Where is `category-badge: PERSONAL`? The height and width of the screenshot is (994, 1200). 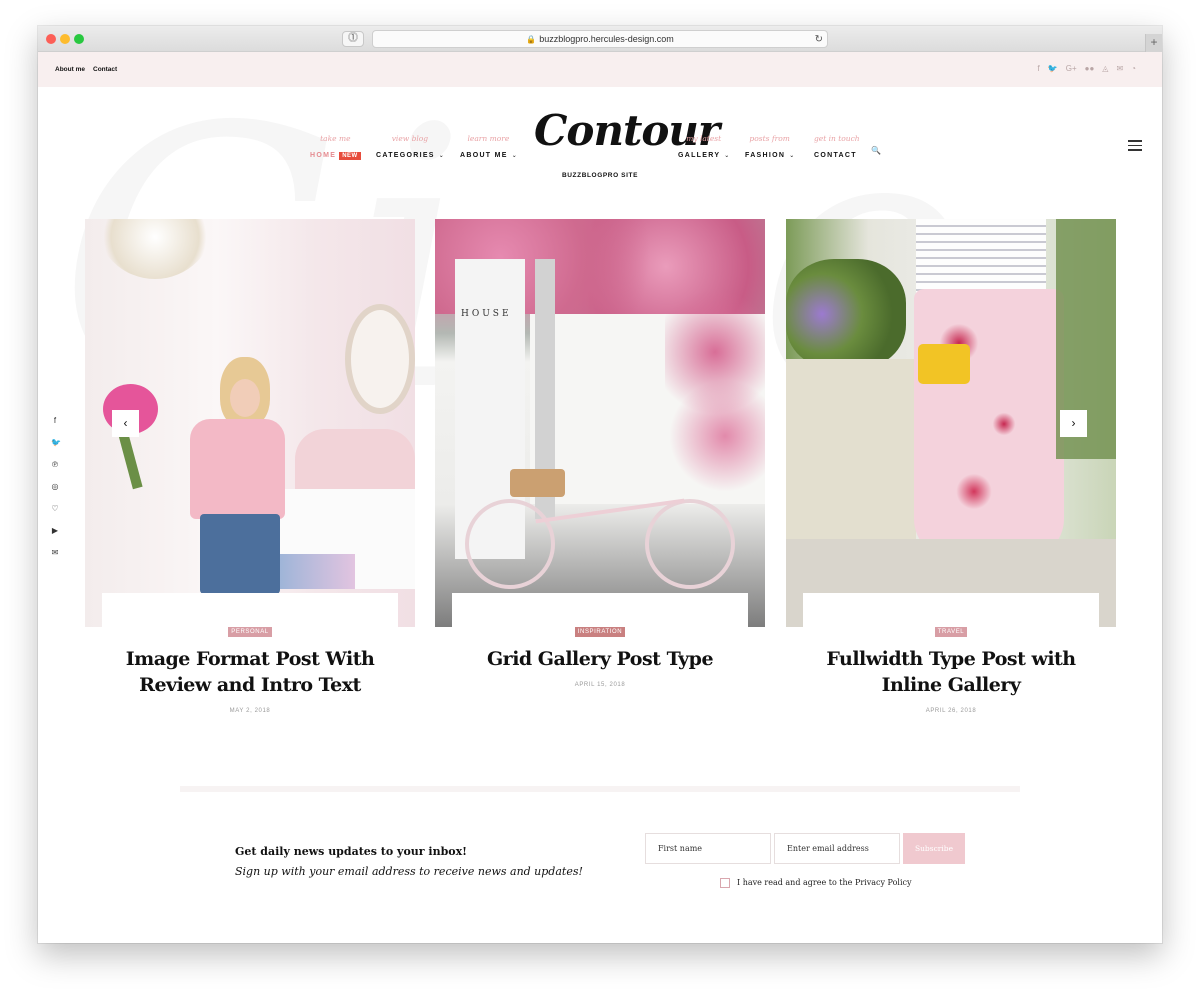 category-badge: PERSONAL is located at coordinates (250, 632).